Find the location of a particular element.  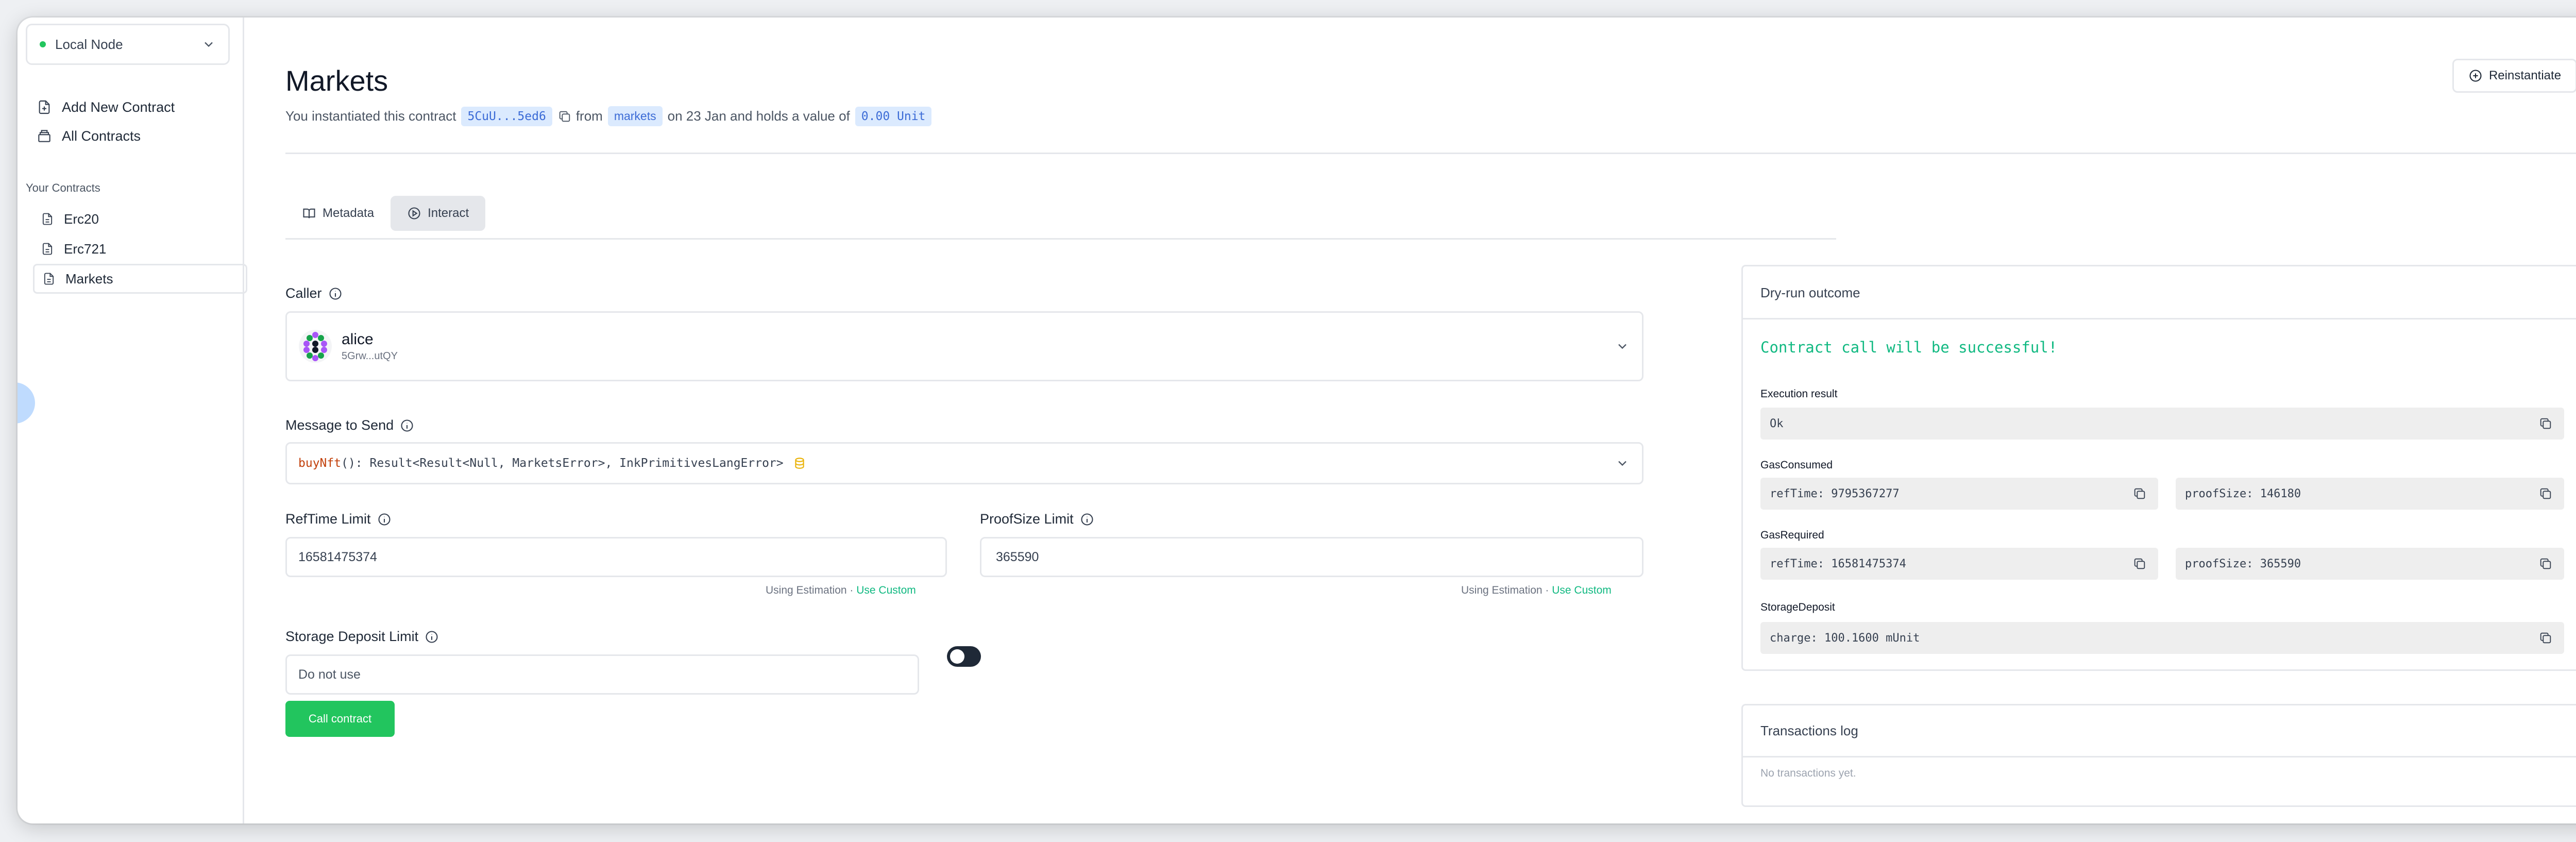

storage-deposit-label-text: Storage Deposit Limit is located at coordinates (352, 636).